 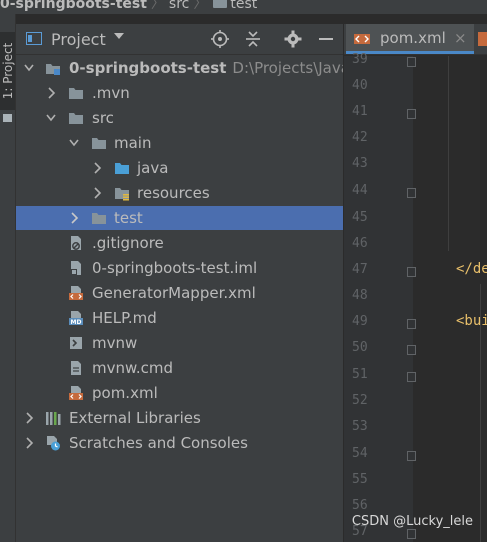 I want to click on source-folder-icon, so click(x=122, y=168).